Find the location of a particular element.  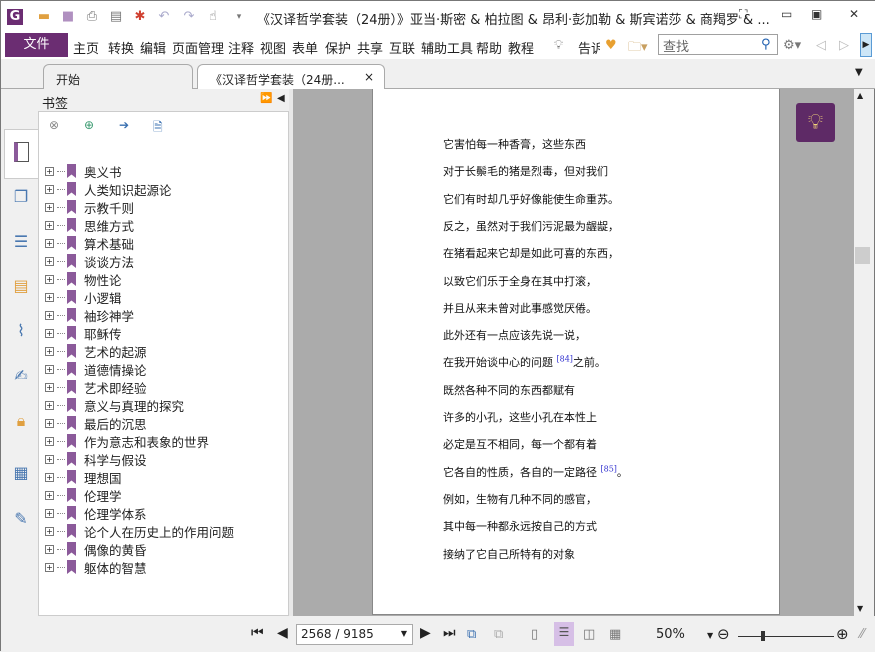

customize-dropdown-icon: ▾ is located at coordinates (239, 17).